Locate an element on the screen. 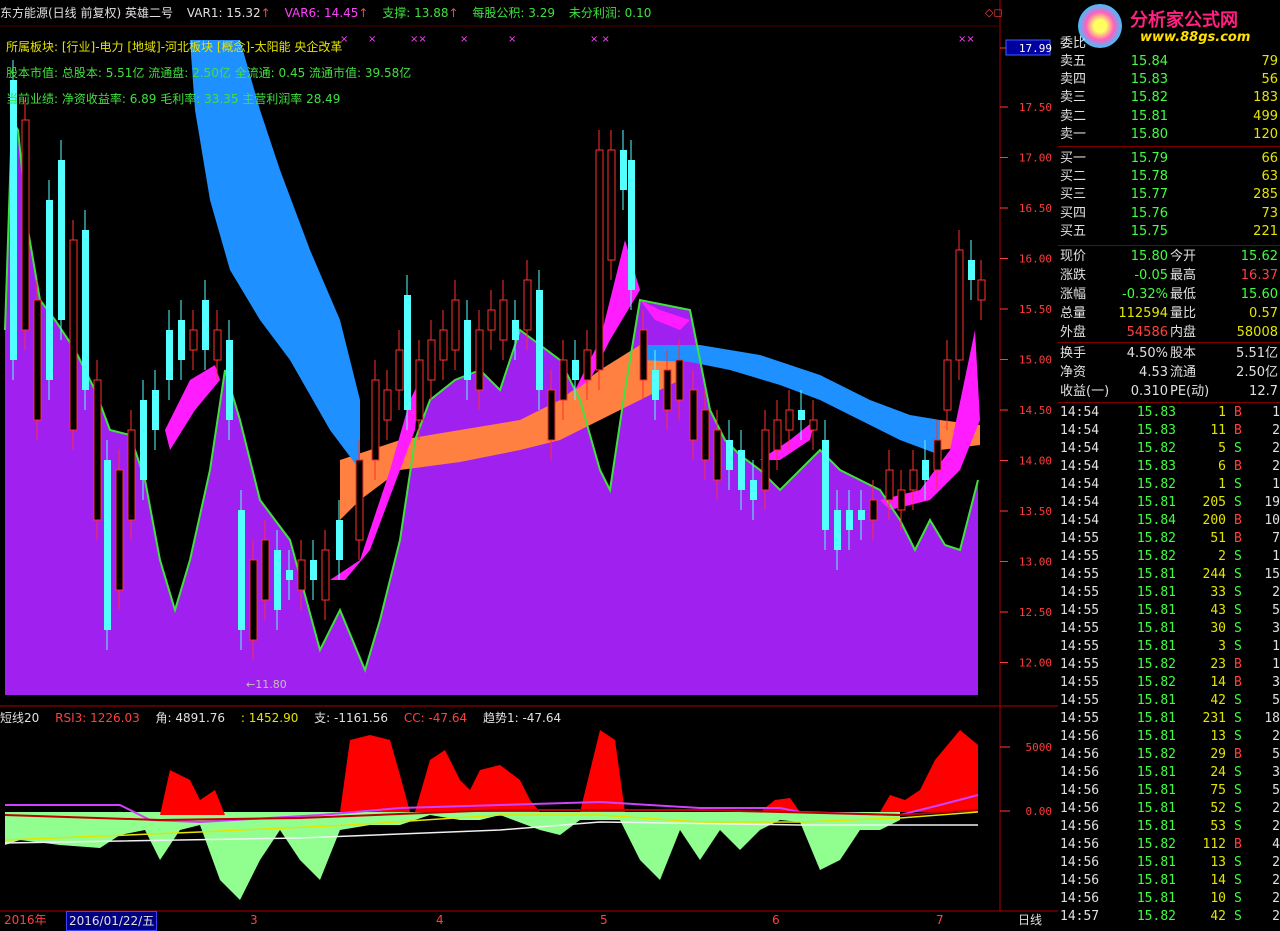  low-price-marker: ←11.80 is located at coordinates (266, 684).